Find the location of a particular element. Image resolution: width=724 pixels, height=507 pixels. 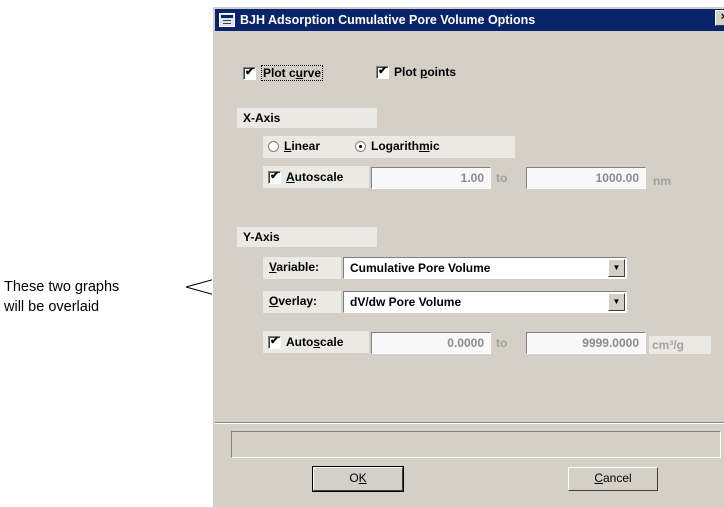

logarithmic-radio: Logarithmic is located at coordinates (397, 146).